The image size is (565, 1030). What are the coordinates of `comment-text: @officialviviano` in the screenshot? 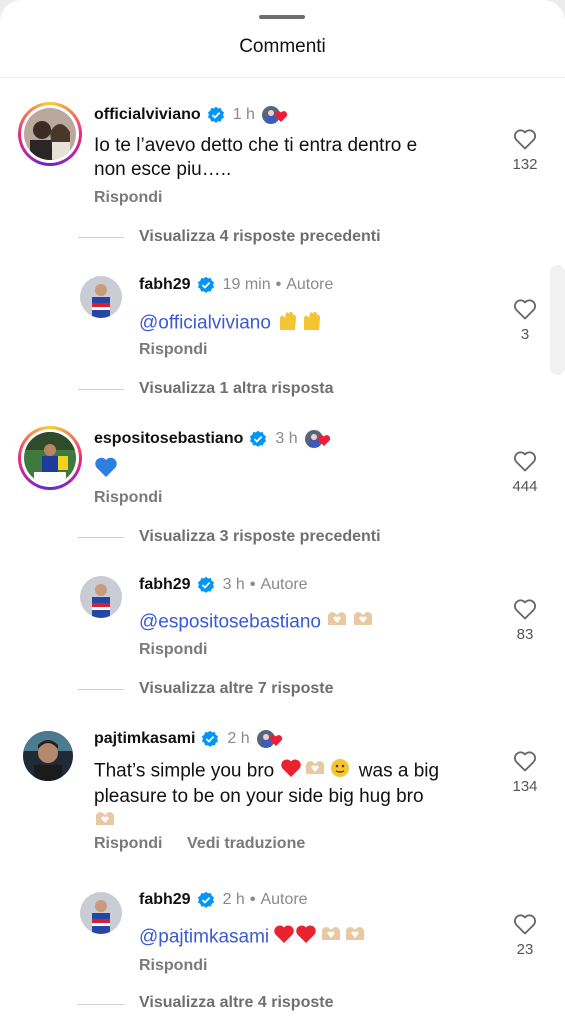 It's located at (232, 323).